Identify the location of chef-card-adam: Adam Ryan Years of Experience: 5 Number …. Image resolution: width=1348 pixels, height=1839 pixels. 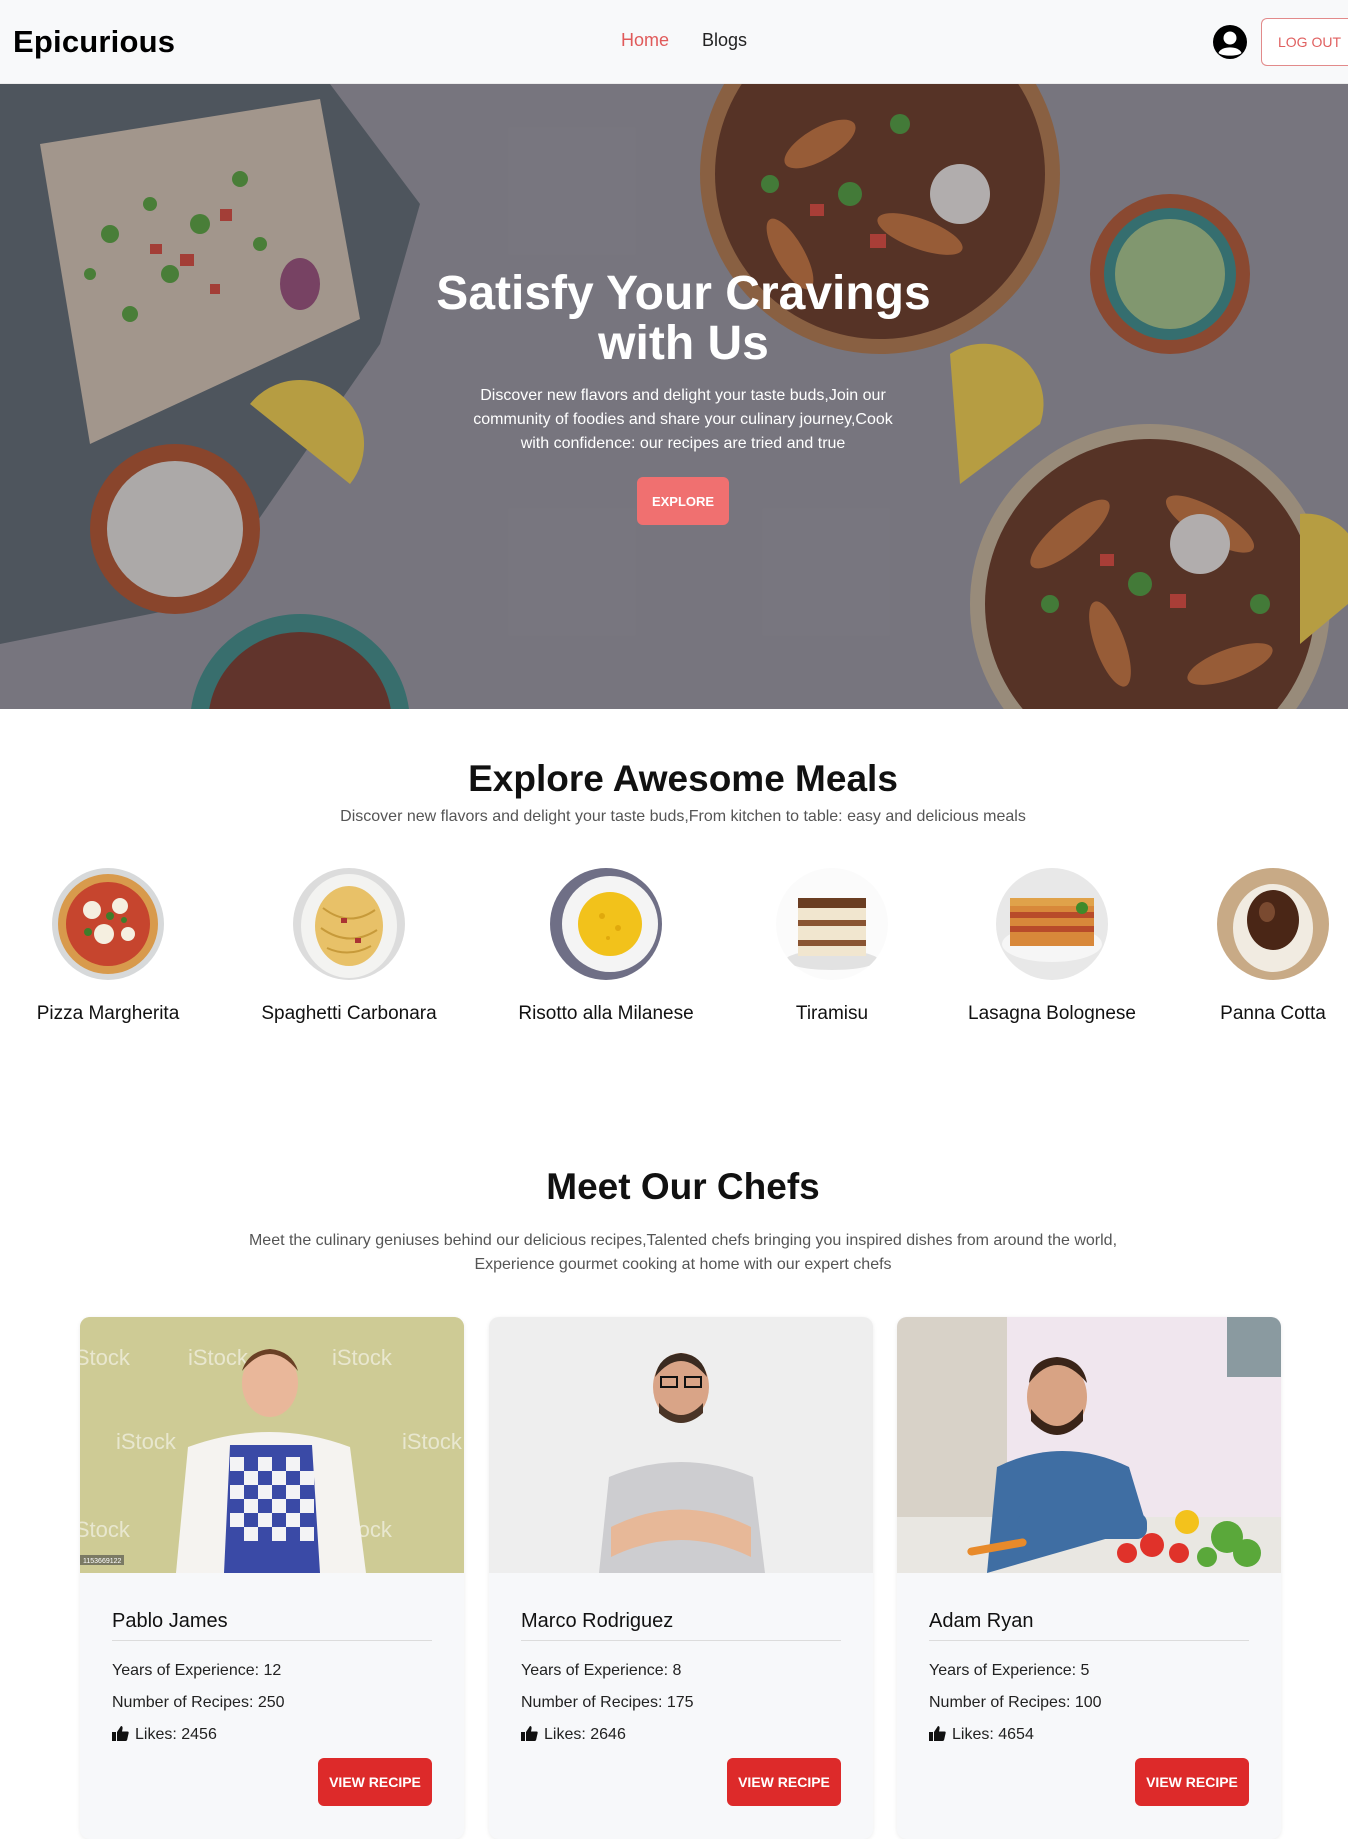
(1089, 1578).